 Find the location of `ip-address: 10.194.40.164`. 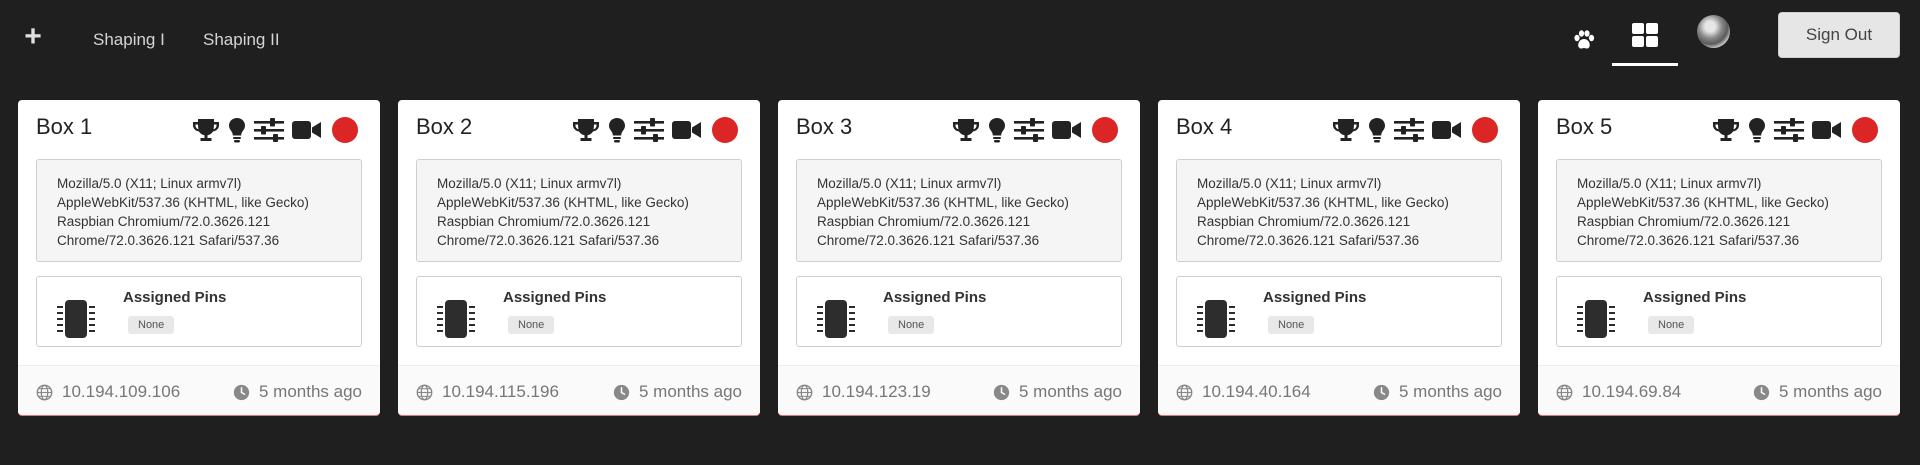

ip-address: 10.194.40.164 is located at coordinates (1243, 392).